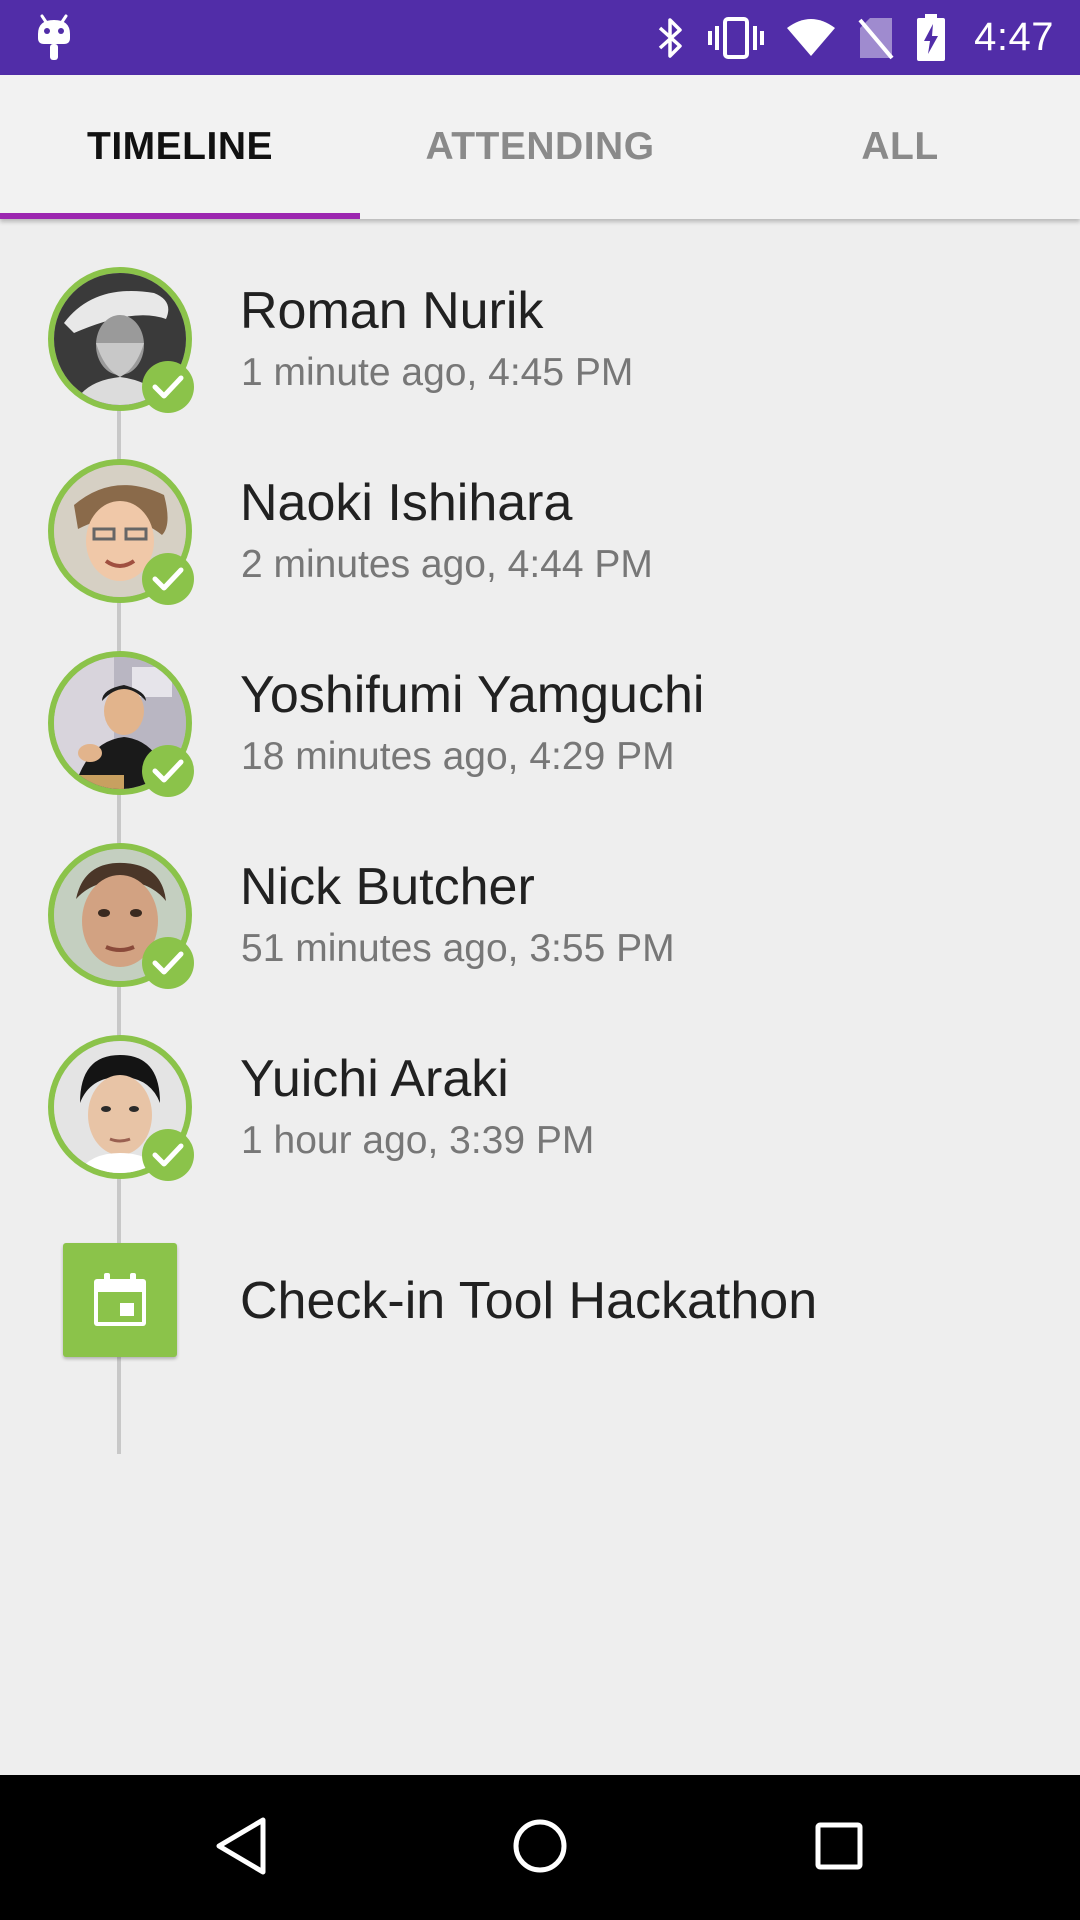 The image size is (1080, 1920). What do you see at coordinates (437, 372) in the screenshot?
I see `checkin-time: 1 minute ago, 4:45 PM` at bounding box center [437, 372].